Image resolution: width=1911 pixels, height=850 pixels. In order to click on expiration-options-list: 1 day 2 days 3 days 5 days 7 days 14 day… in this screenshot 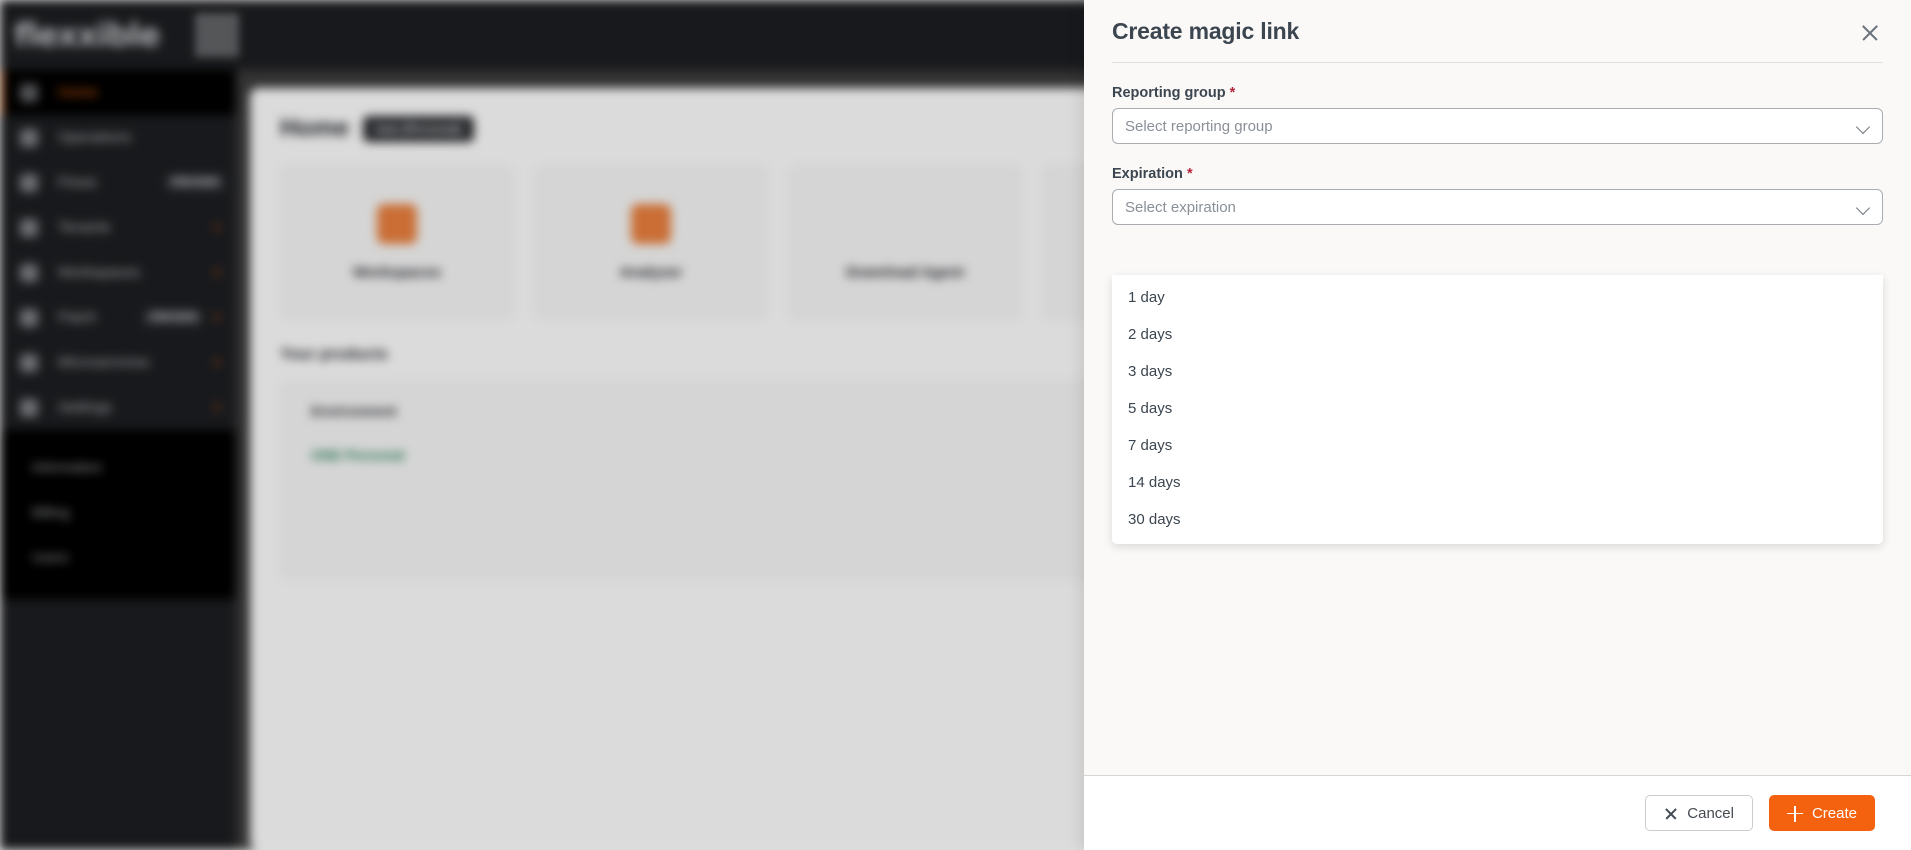, I will do `click(1497, 409)`.